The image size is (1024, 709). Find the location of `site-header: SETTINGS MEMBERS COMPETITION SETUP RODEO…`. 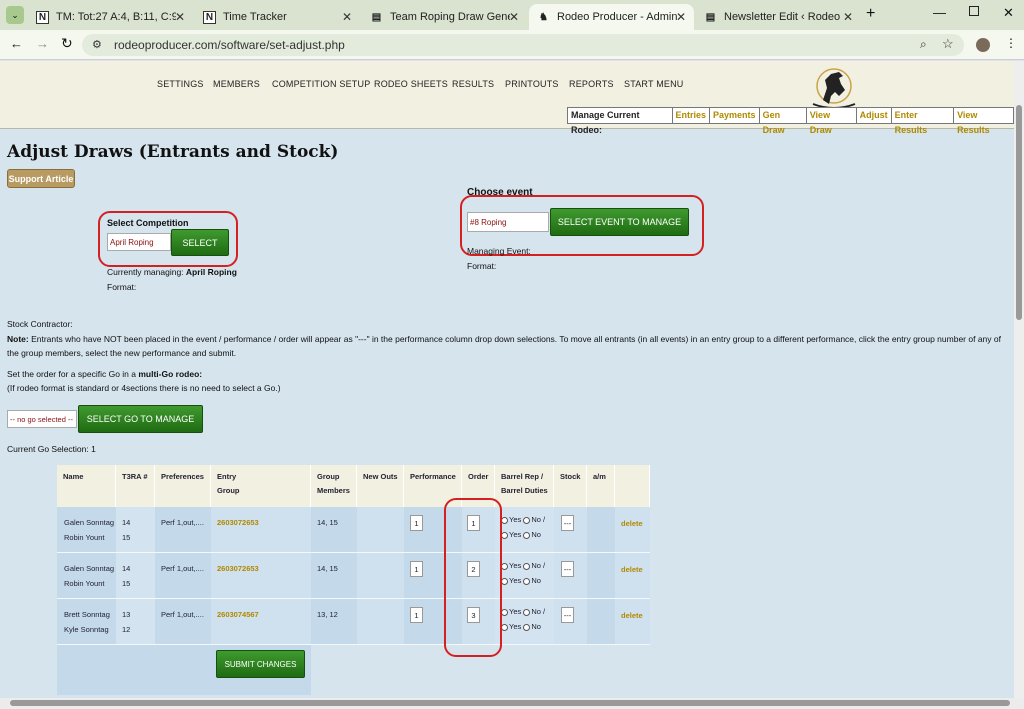

site-header: SETTINGS MEMBERS COMPETITION SETUP RODEO… is located at coordinates (507, 98).